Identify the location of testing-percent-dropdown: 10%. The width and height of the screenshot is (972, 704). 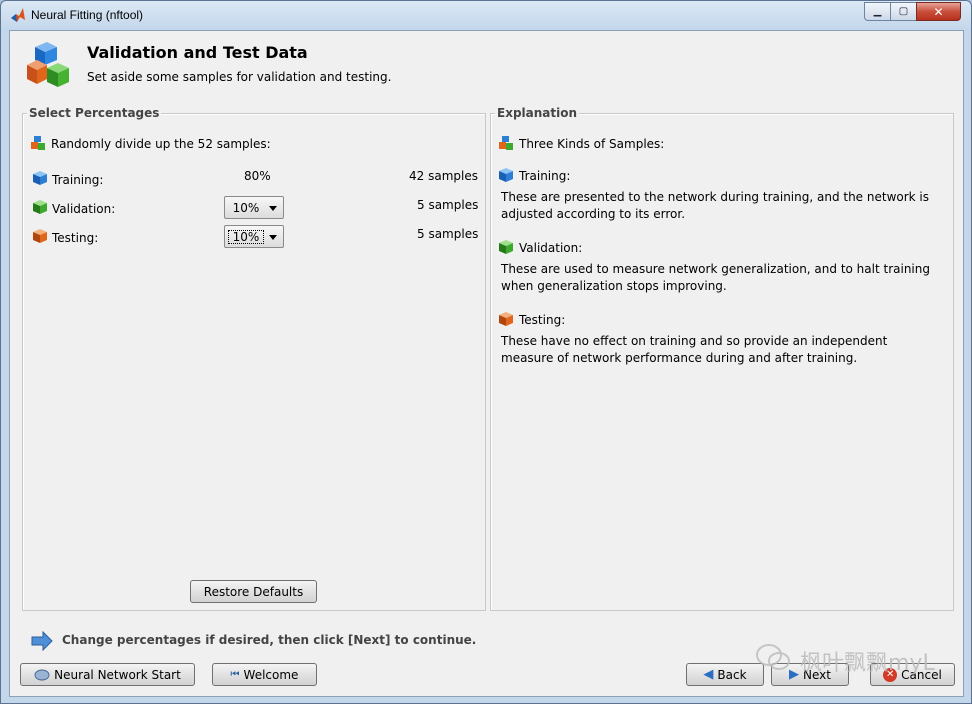
(254, 236).